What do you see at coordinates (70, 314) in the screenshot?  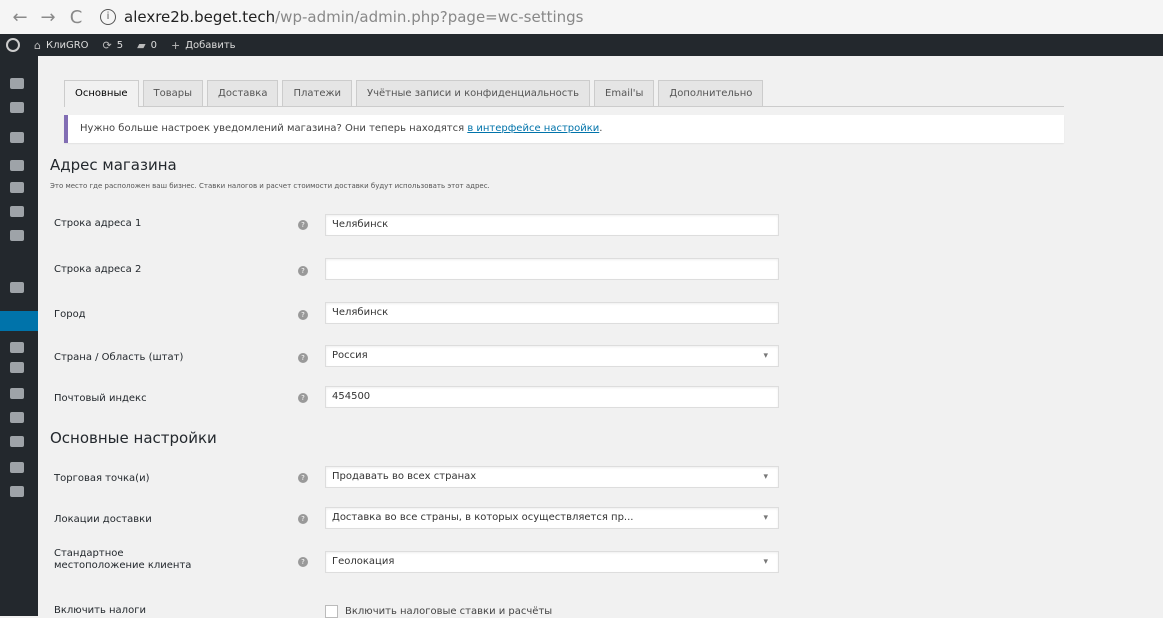 I see `city-label: Город` at bounding box center [70, 314].